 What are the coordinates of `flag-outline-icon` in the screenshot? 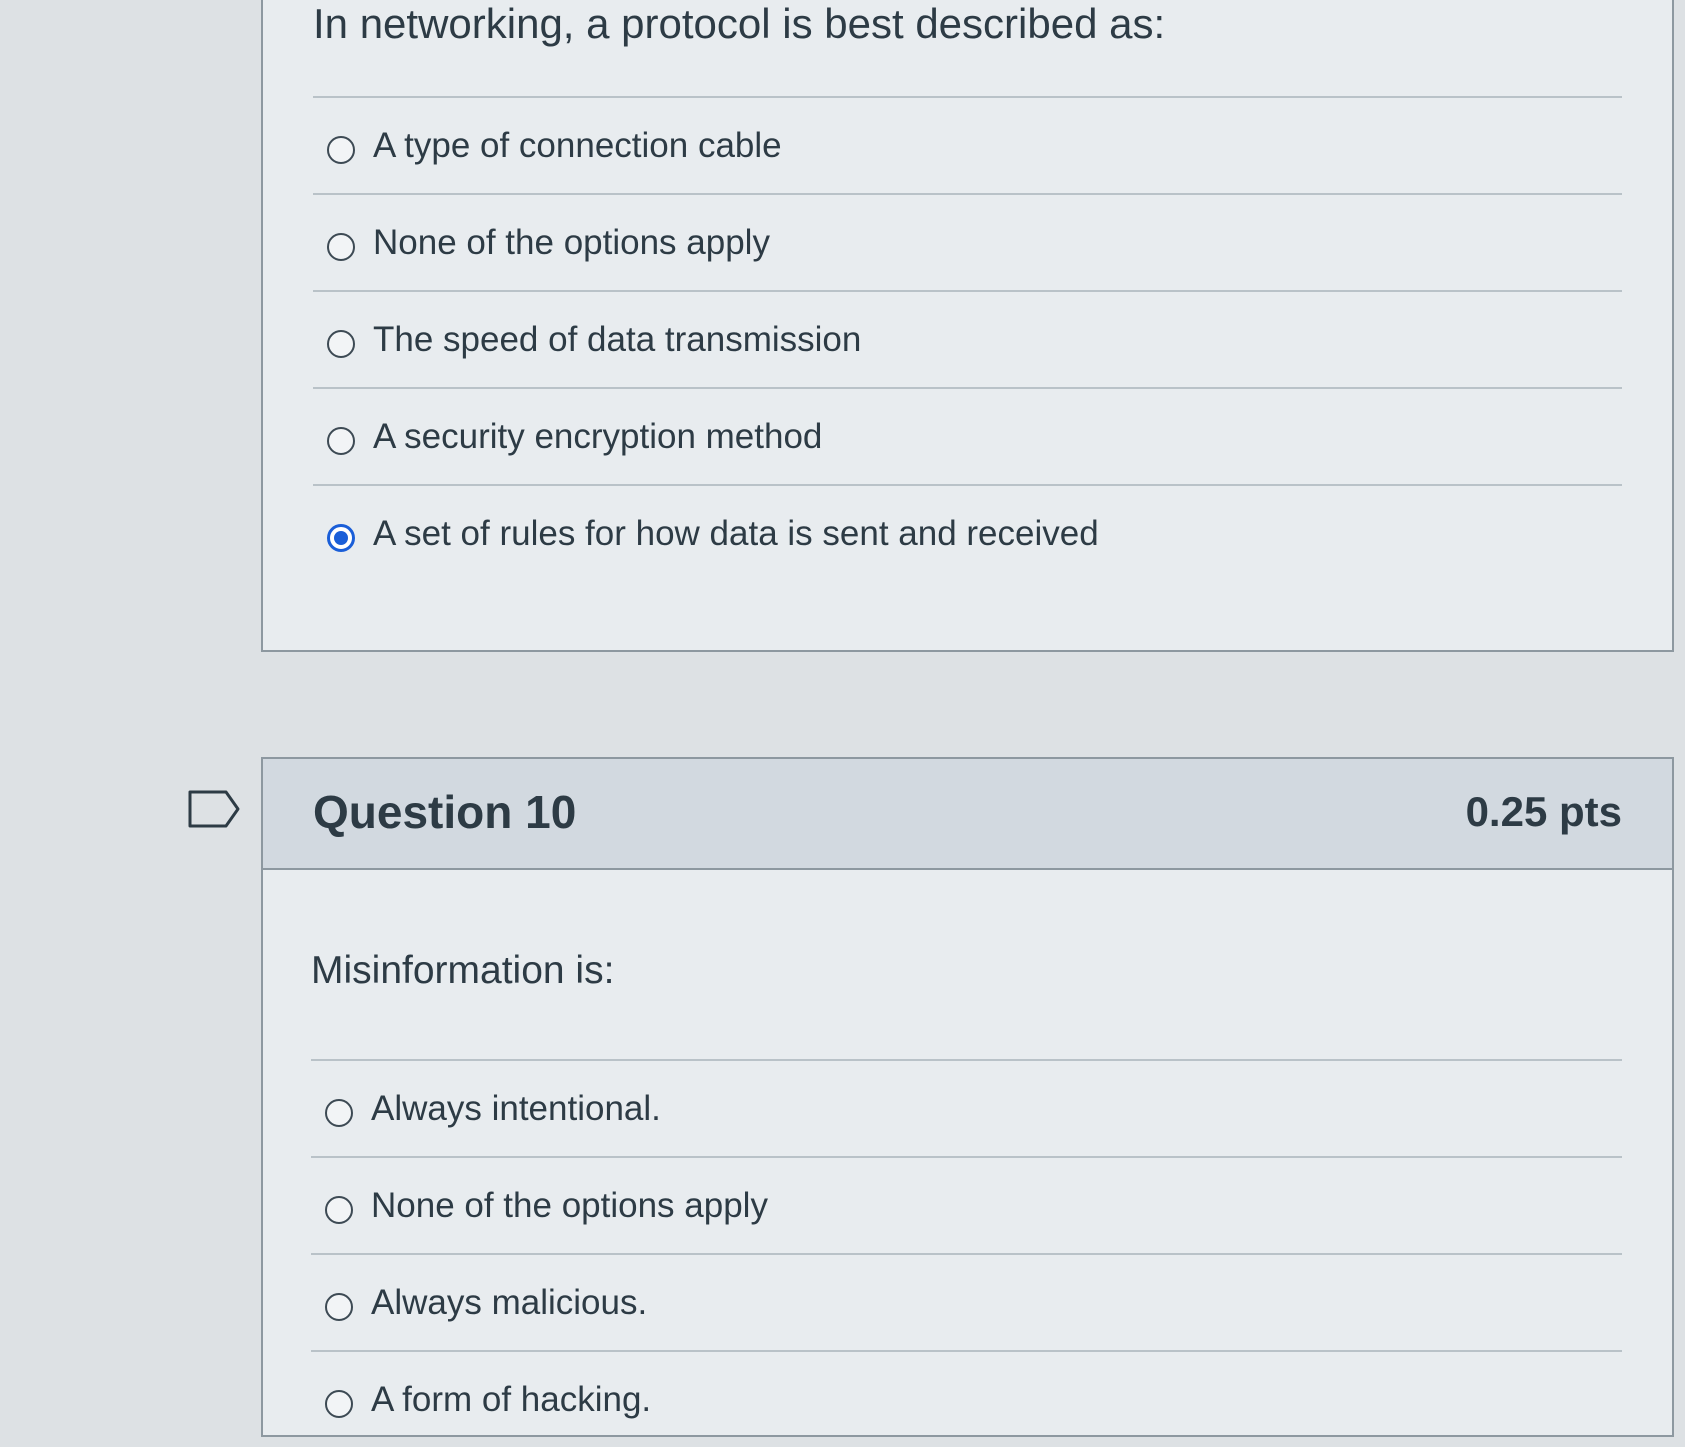 It's located at (214, 809).